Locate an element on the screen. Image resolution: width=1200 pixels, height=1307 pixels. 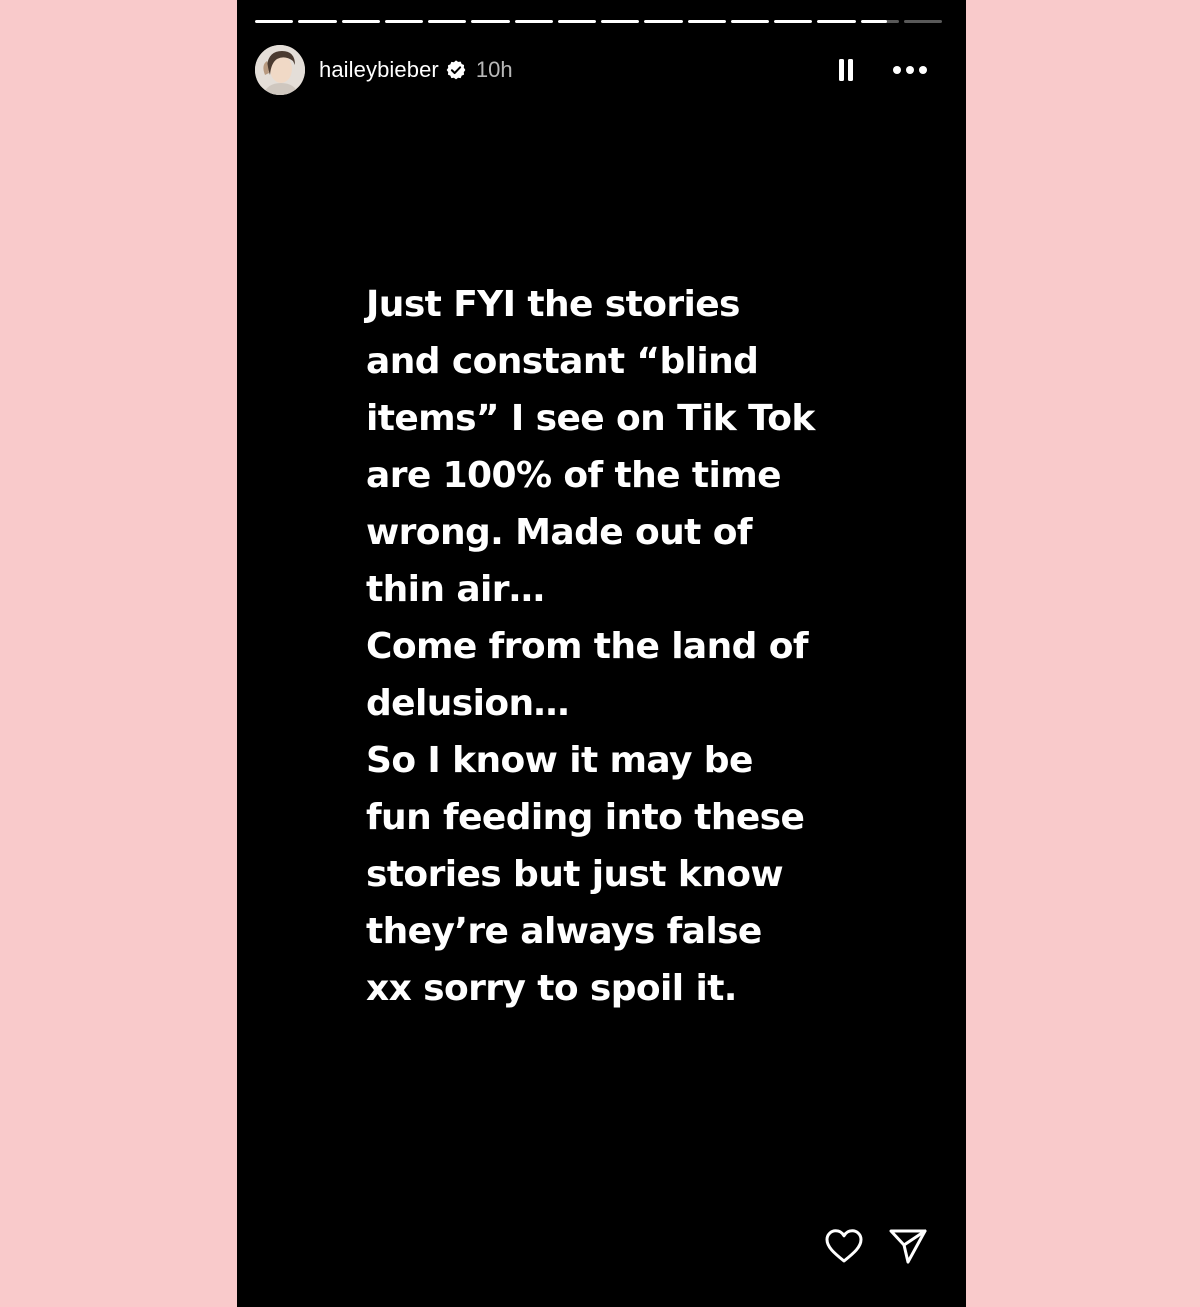
like-button is located at coordinates (844, 1246).